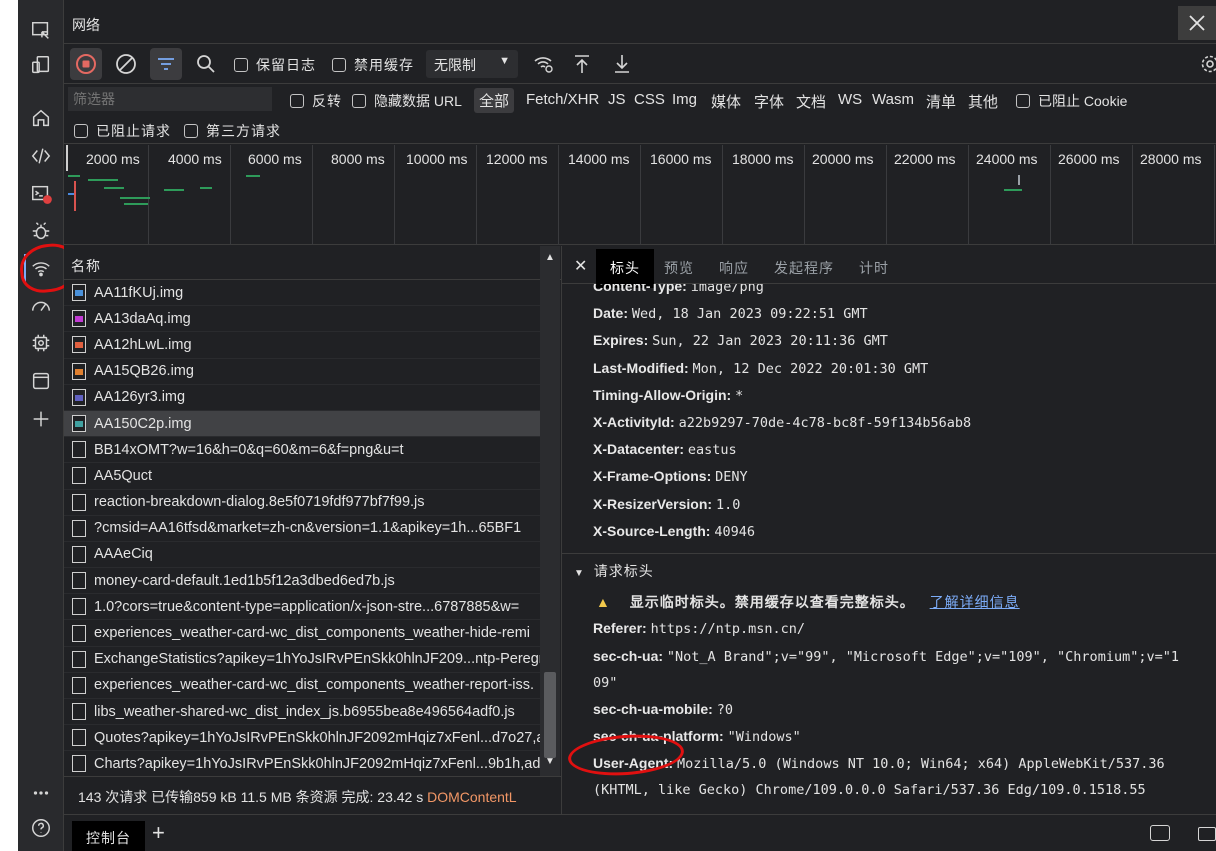 The height and width of the screenshot is (851, 1216). I want to click on download-icon, so click(622, 64).